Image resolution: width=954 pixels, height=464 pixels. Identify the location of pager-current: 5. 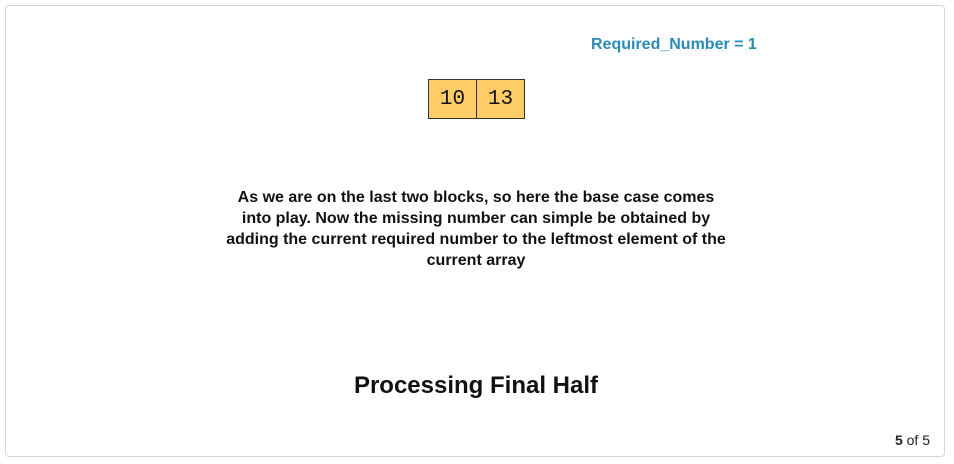
(898, 440).